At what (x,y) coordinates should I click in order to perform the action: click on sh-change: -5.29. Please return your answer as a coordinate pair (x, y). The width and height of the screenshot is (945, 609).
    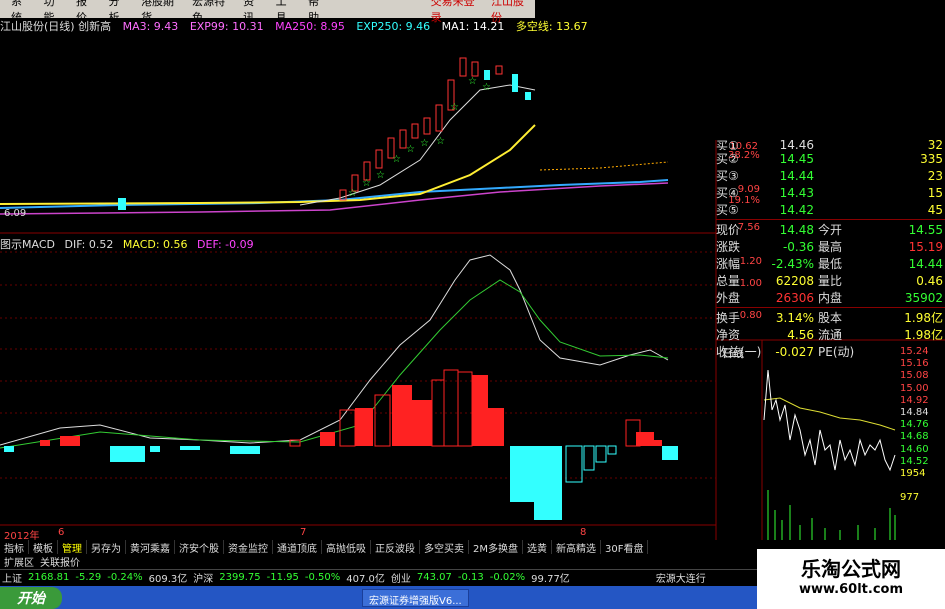
    Looking at the image, I should click on (88, 577).